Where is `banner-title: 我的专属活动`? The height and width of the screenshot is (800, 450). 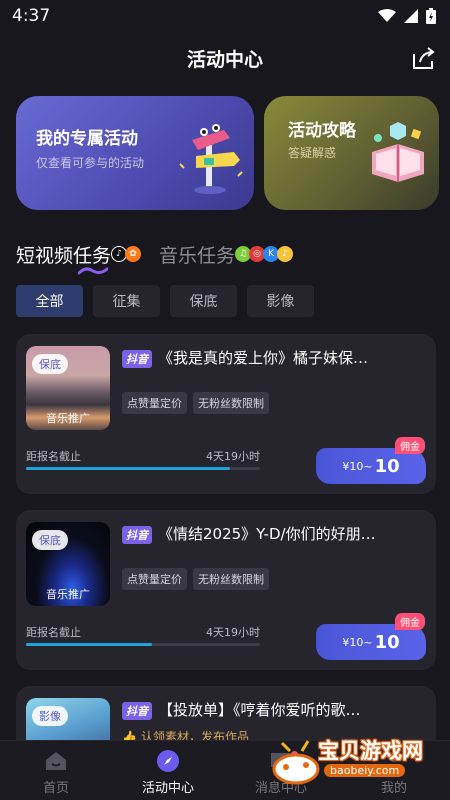 banner-title: 我的专属活动 is located at coordinates (87, 139).